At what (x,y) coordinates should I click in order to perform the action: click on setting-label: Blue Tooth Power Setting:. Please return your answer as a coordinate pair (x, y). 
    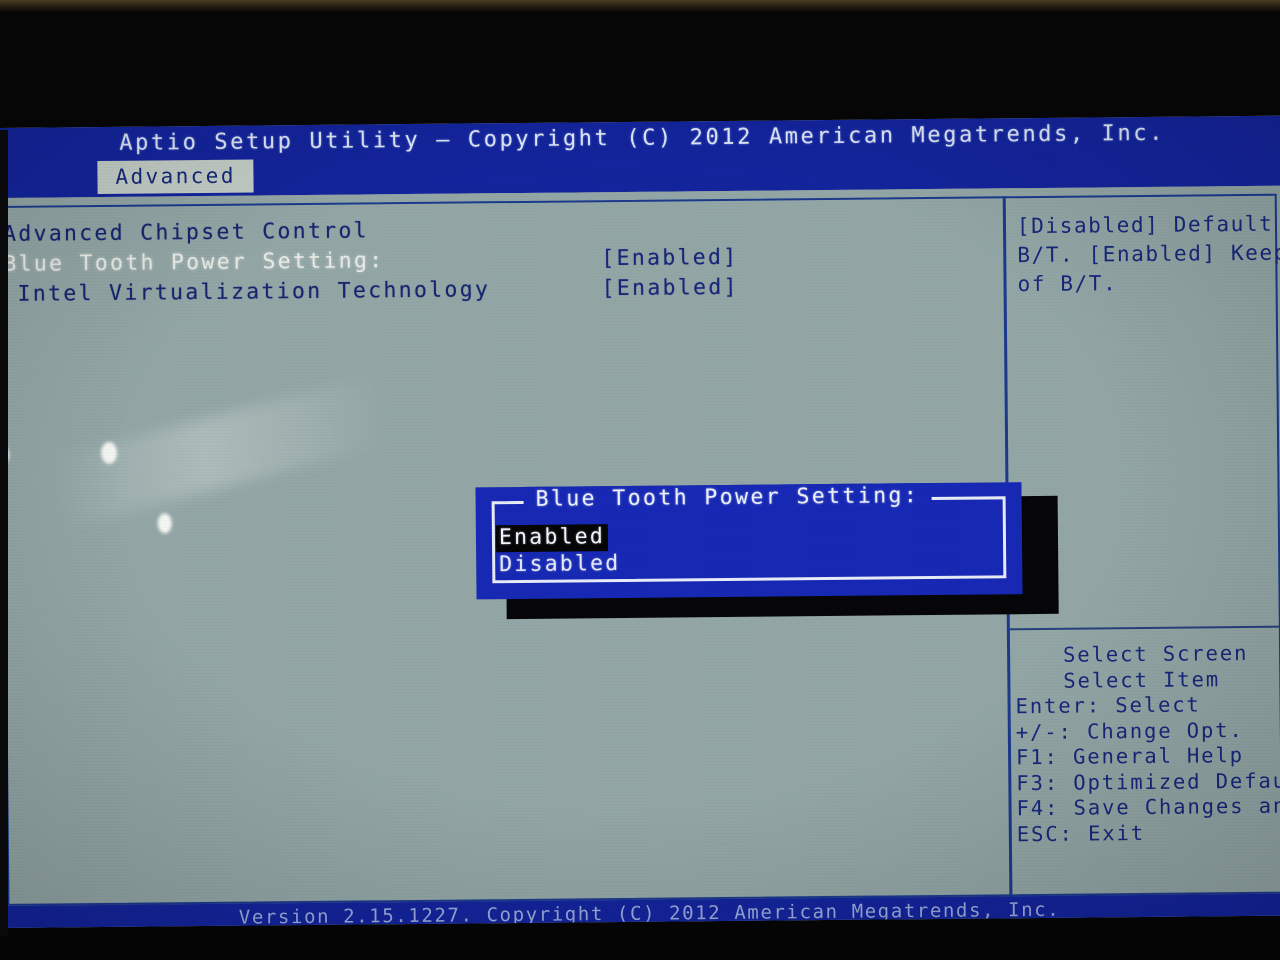
    Looking at the image, I should click on (194, 262).